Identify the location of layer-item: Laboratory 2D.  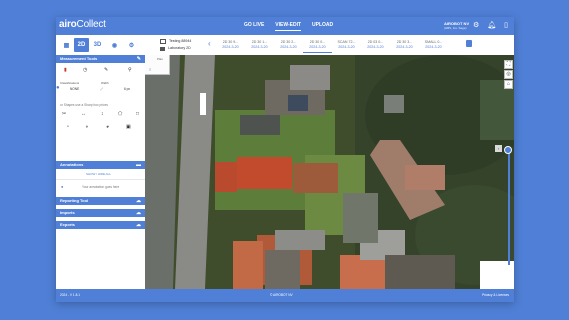
(175, 48).